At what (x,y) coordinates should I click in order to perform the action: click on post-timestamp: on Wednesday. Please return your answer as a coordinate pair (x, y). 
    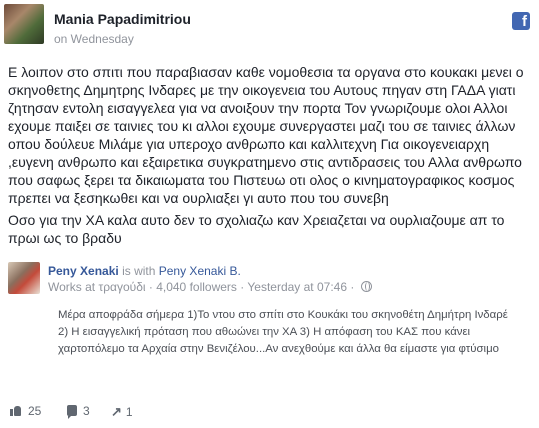
    Looking at the image, I should click on (94, 39).